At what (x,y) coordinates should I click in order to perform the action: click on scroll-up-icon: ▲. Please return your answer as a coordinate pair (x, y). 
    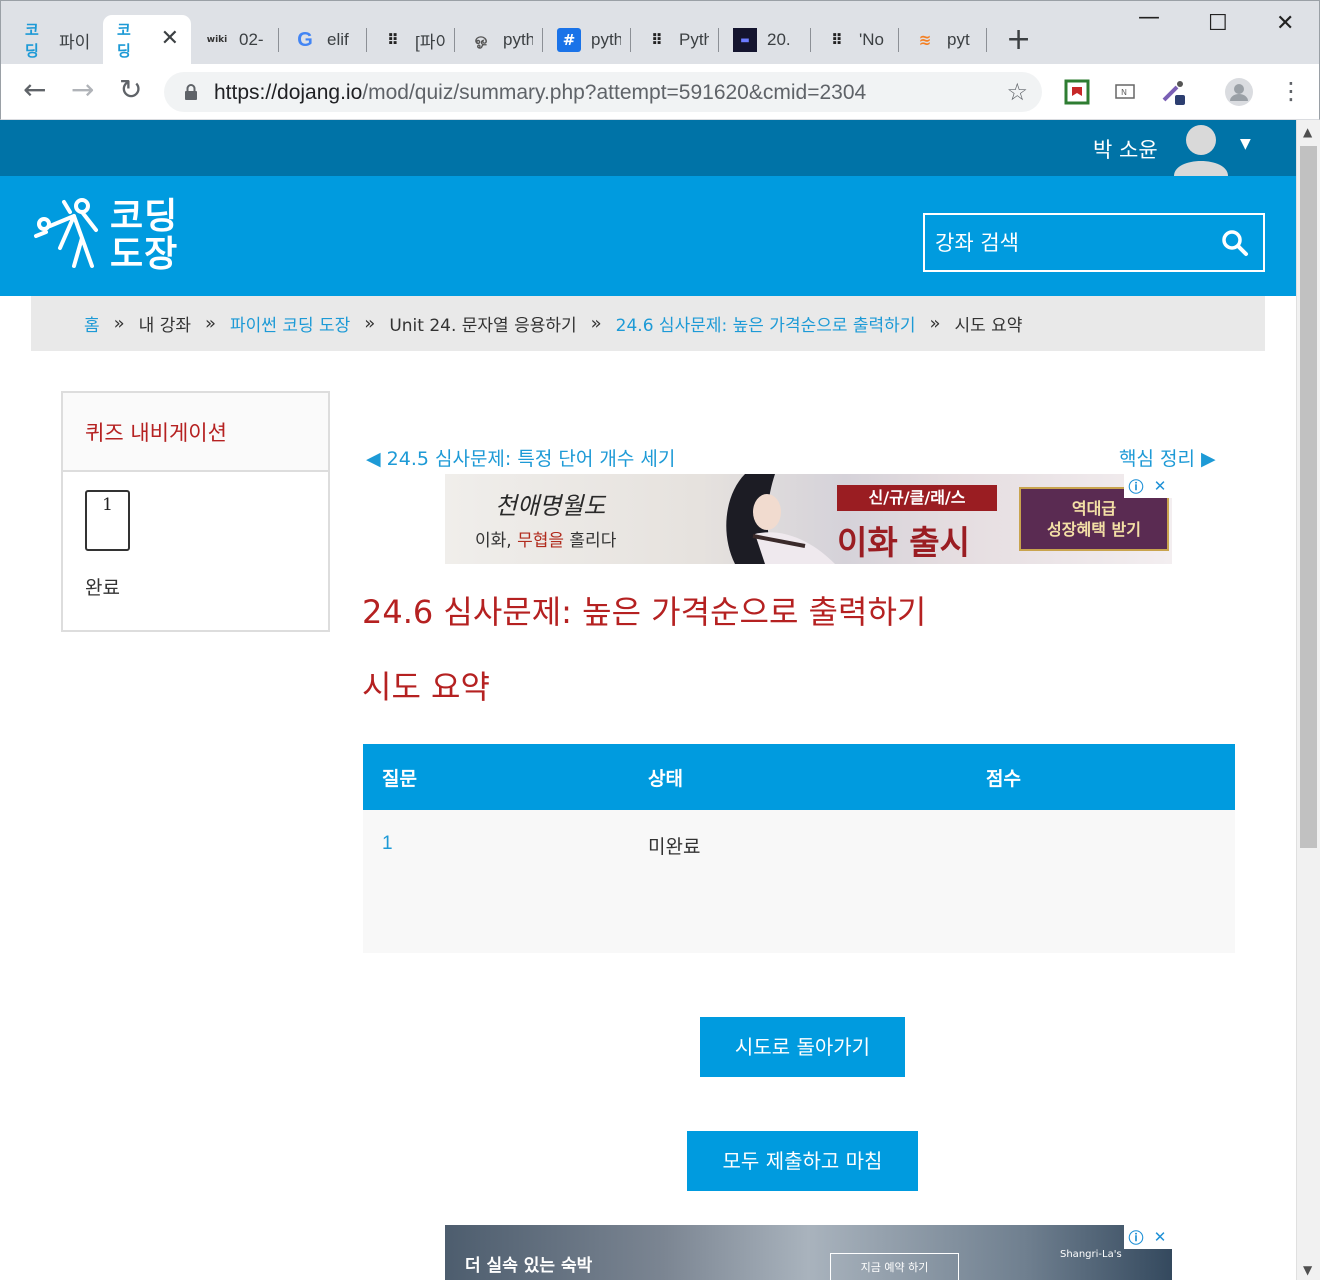
    Looking at the image, I should click on (1307, 132).